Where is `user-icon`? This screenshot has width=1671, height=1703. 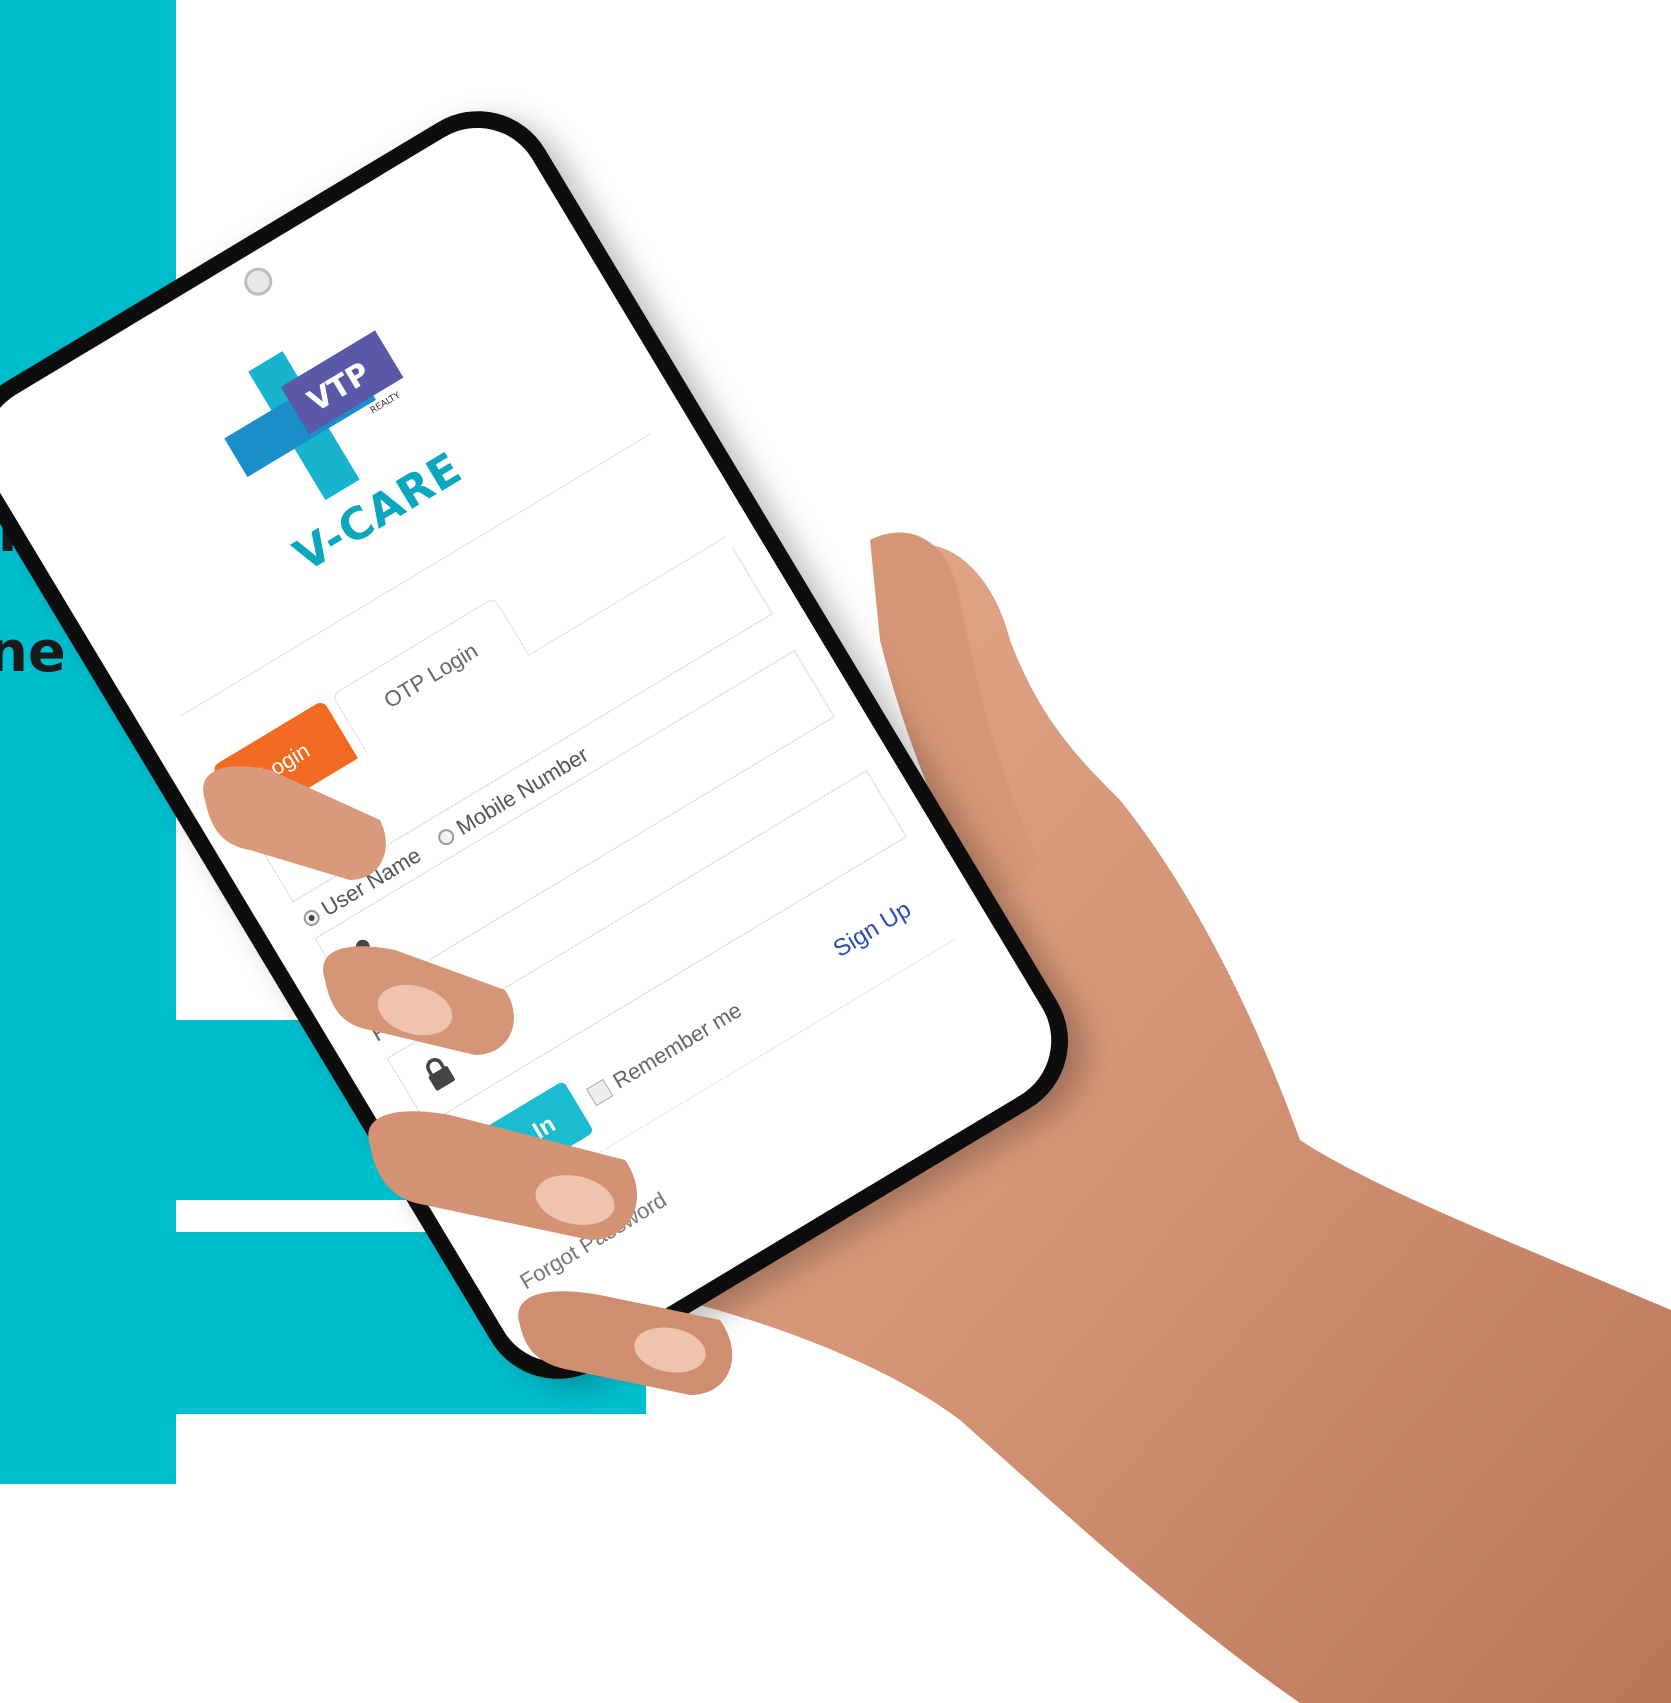
user-icon is located at coordinates (370, 955).